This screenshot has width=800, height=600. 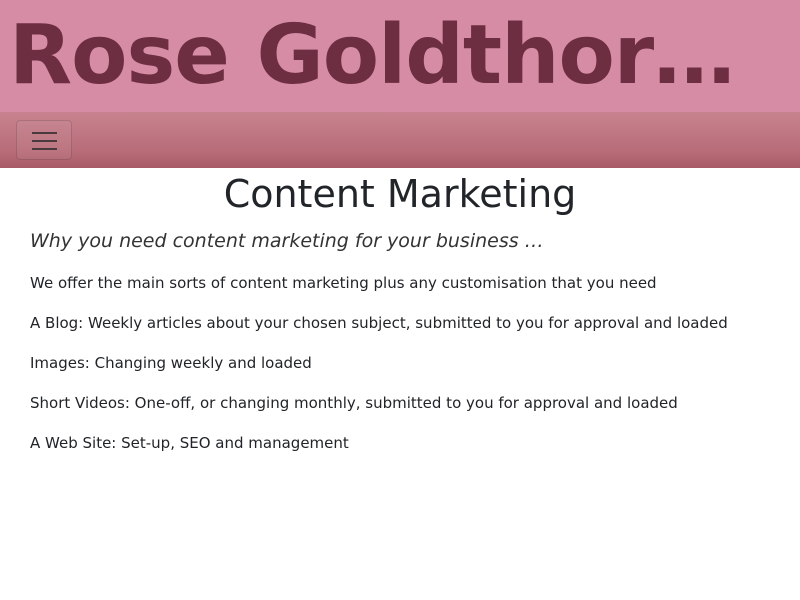 What do you see at coordinates (400, 194) in the screenshot?
I see `page-title: Content Marketing` at bounding box center [400, 194].